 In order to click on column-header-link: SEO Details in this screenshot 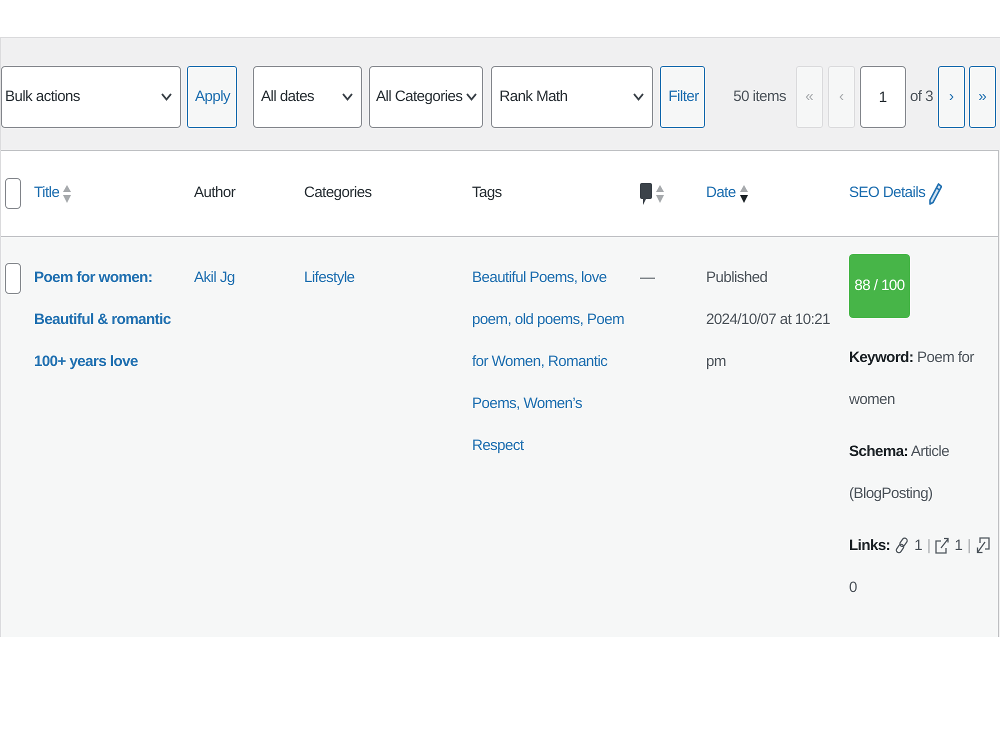, I will do `click(887, 193)`.